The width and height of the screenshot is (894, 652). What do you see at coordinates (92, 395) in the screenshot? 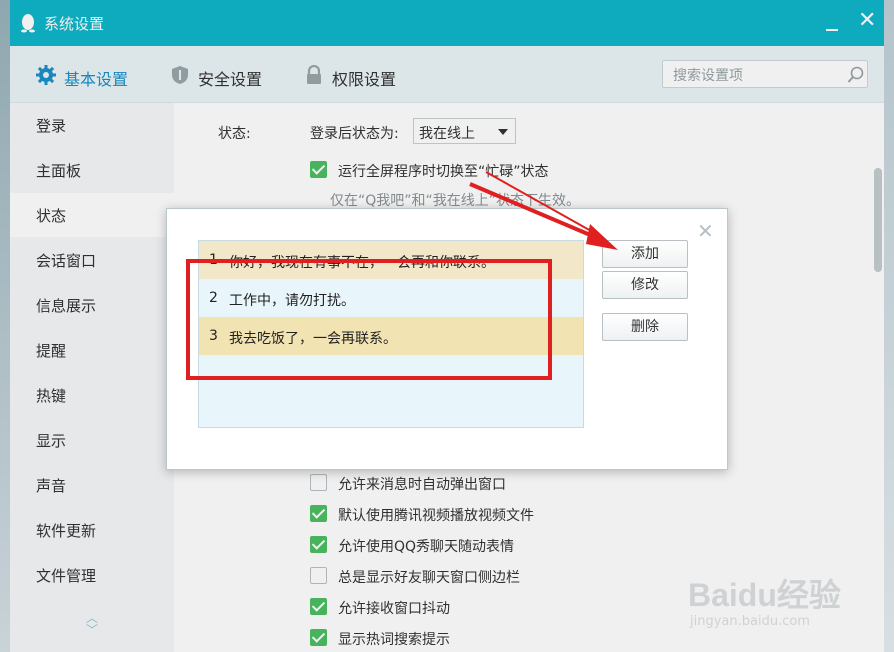
I see `sidebar-item-hotkey: 热键` at bounding box center [92, 395].